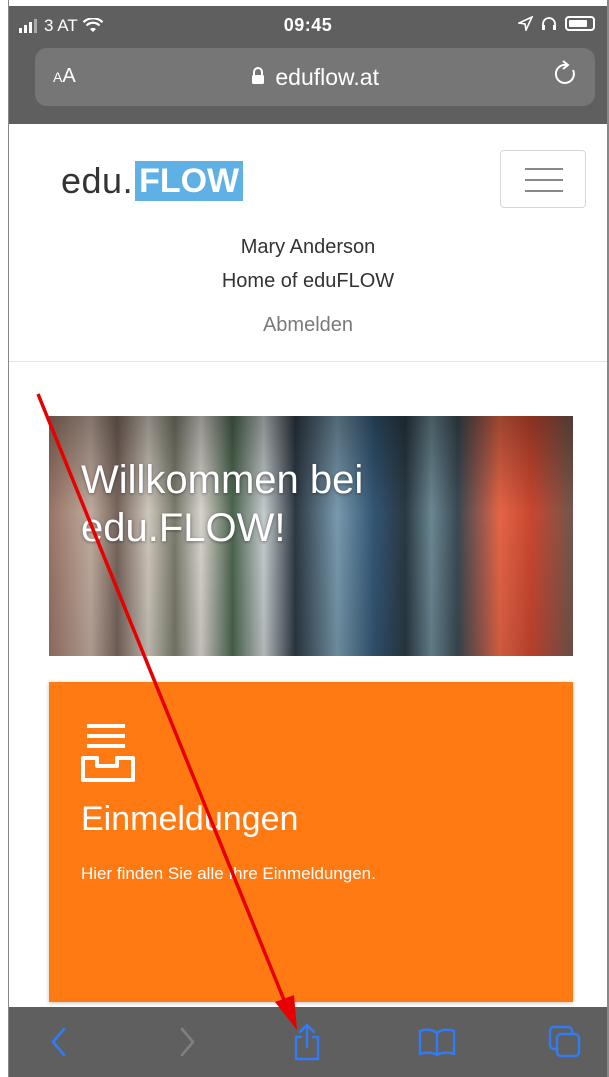  I want to click on browser-toolbar, so click(308, 1042).